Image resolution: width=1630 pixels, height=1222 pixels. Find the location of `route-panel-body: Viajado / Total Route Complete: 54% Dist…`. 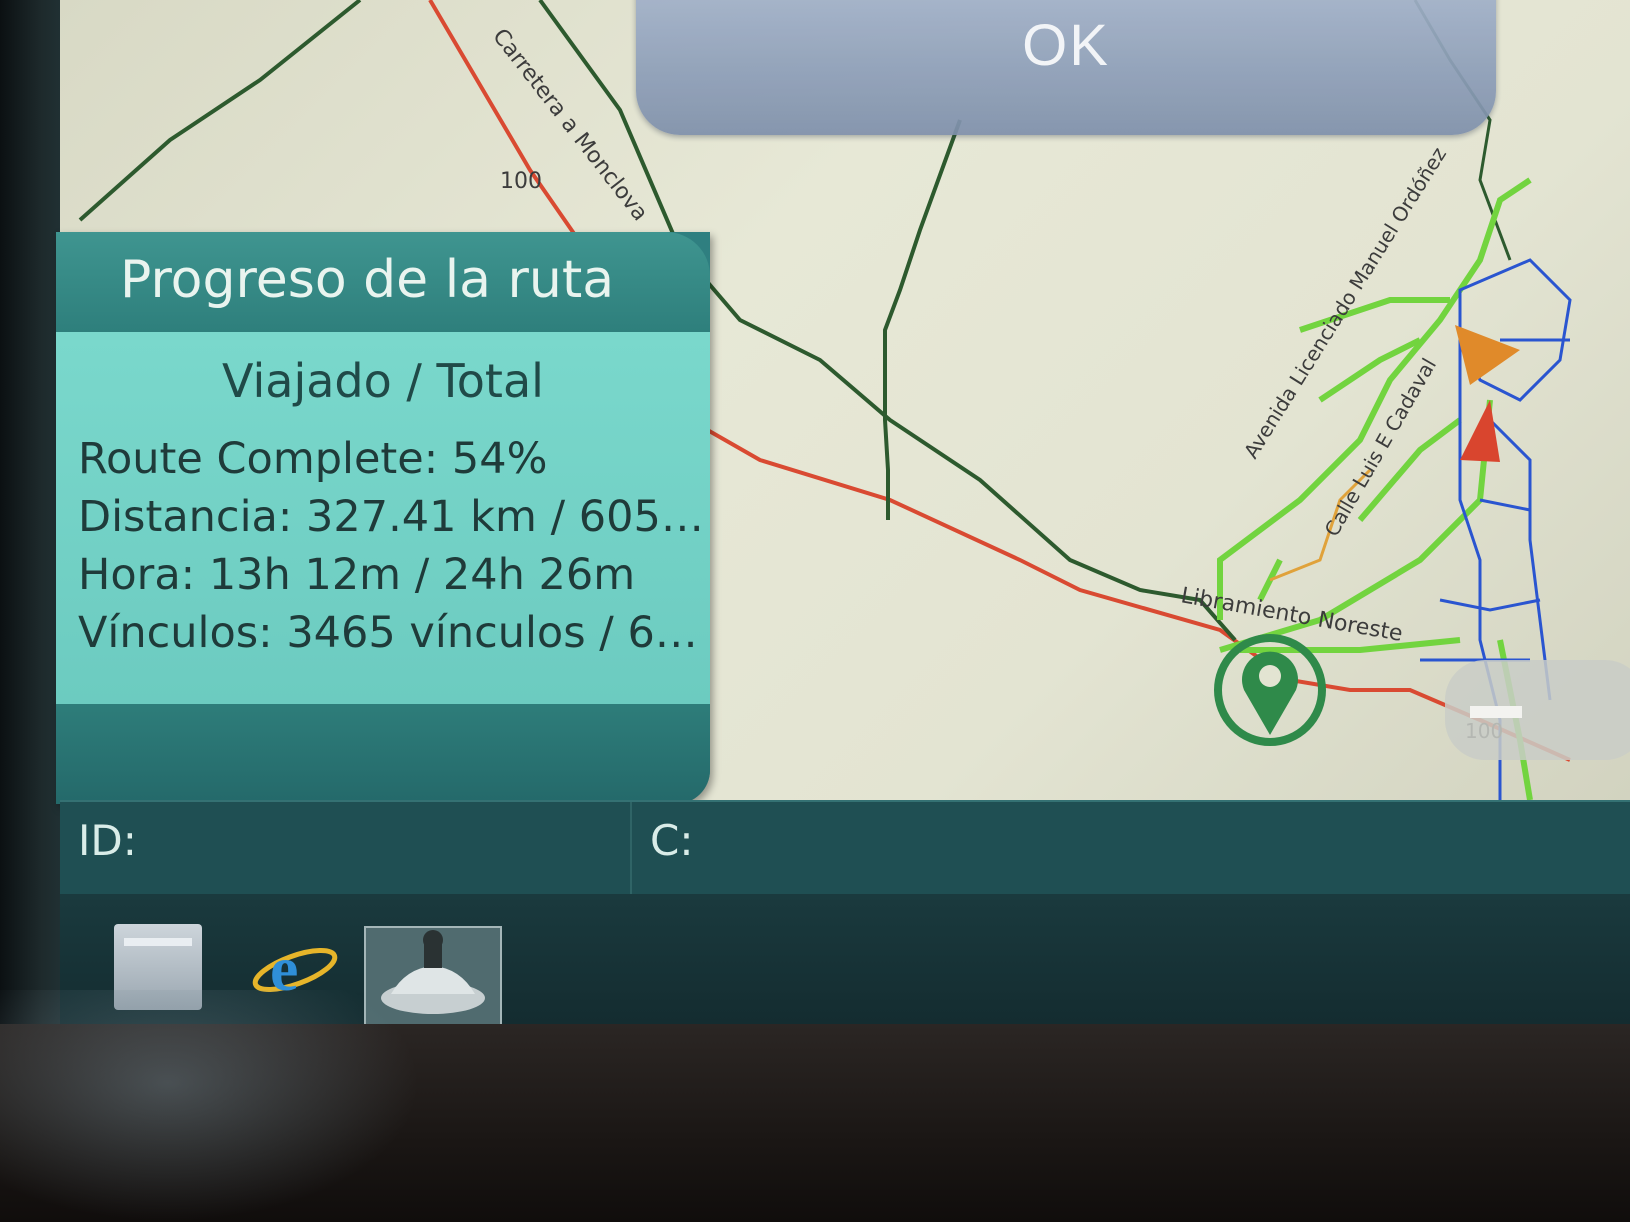

route-panel-body: Viajado / Total Route Complete: 54% Dist… is located at coordinates (383, 518).